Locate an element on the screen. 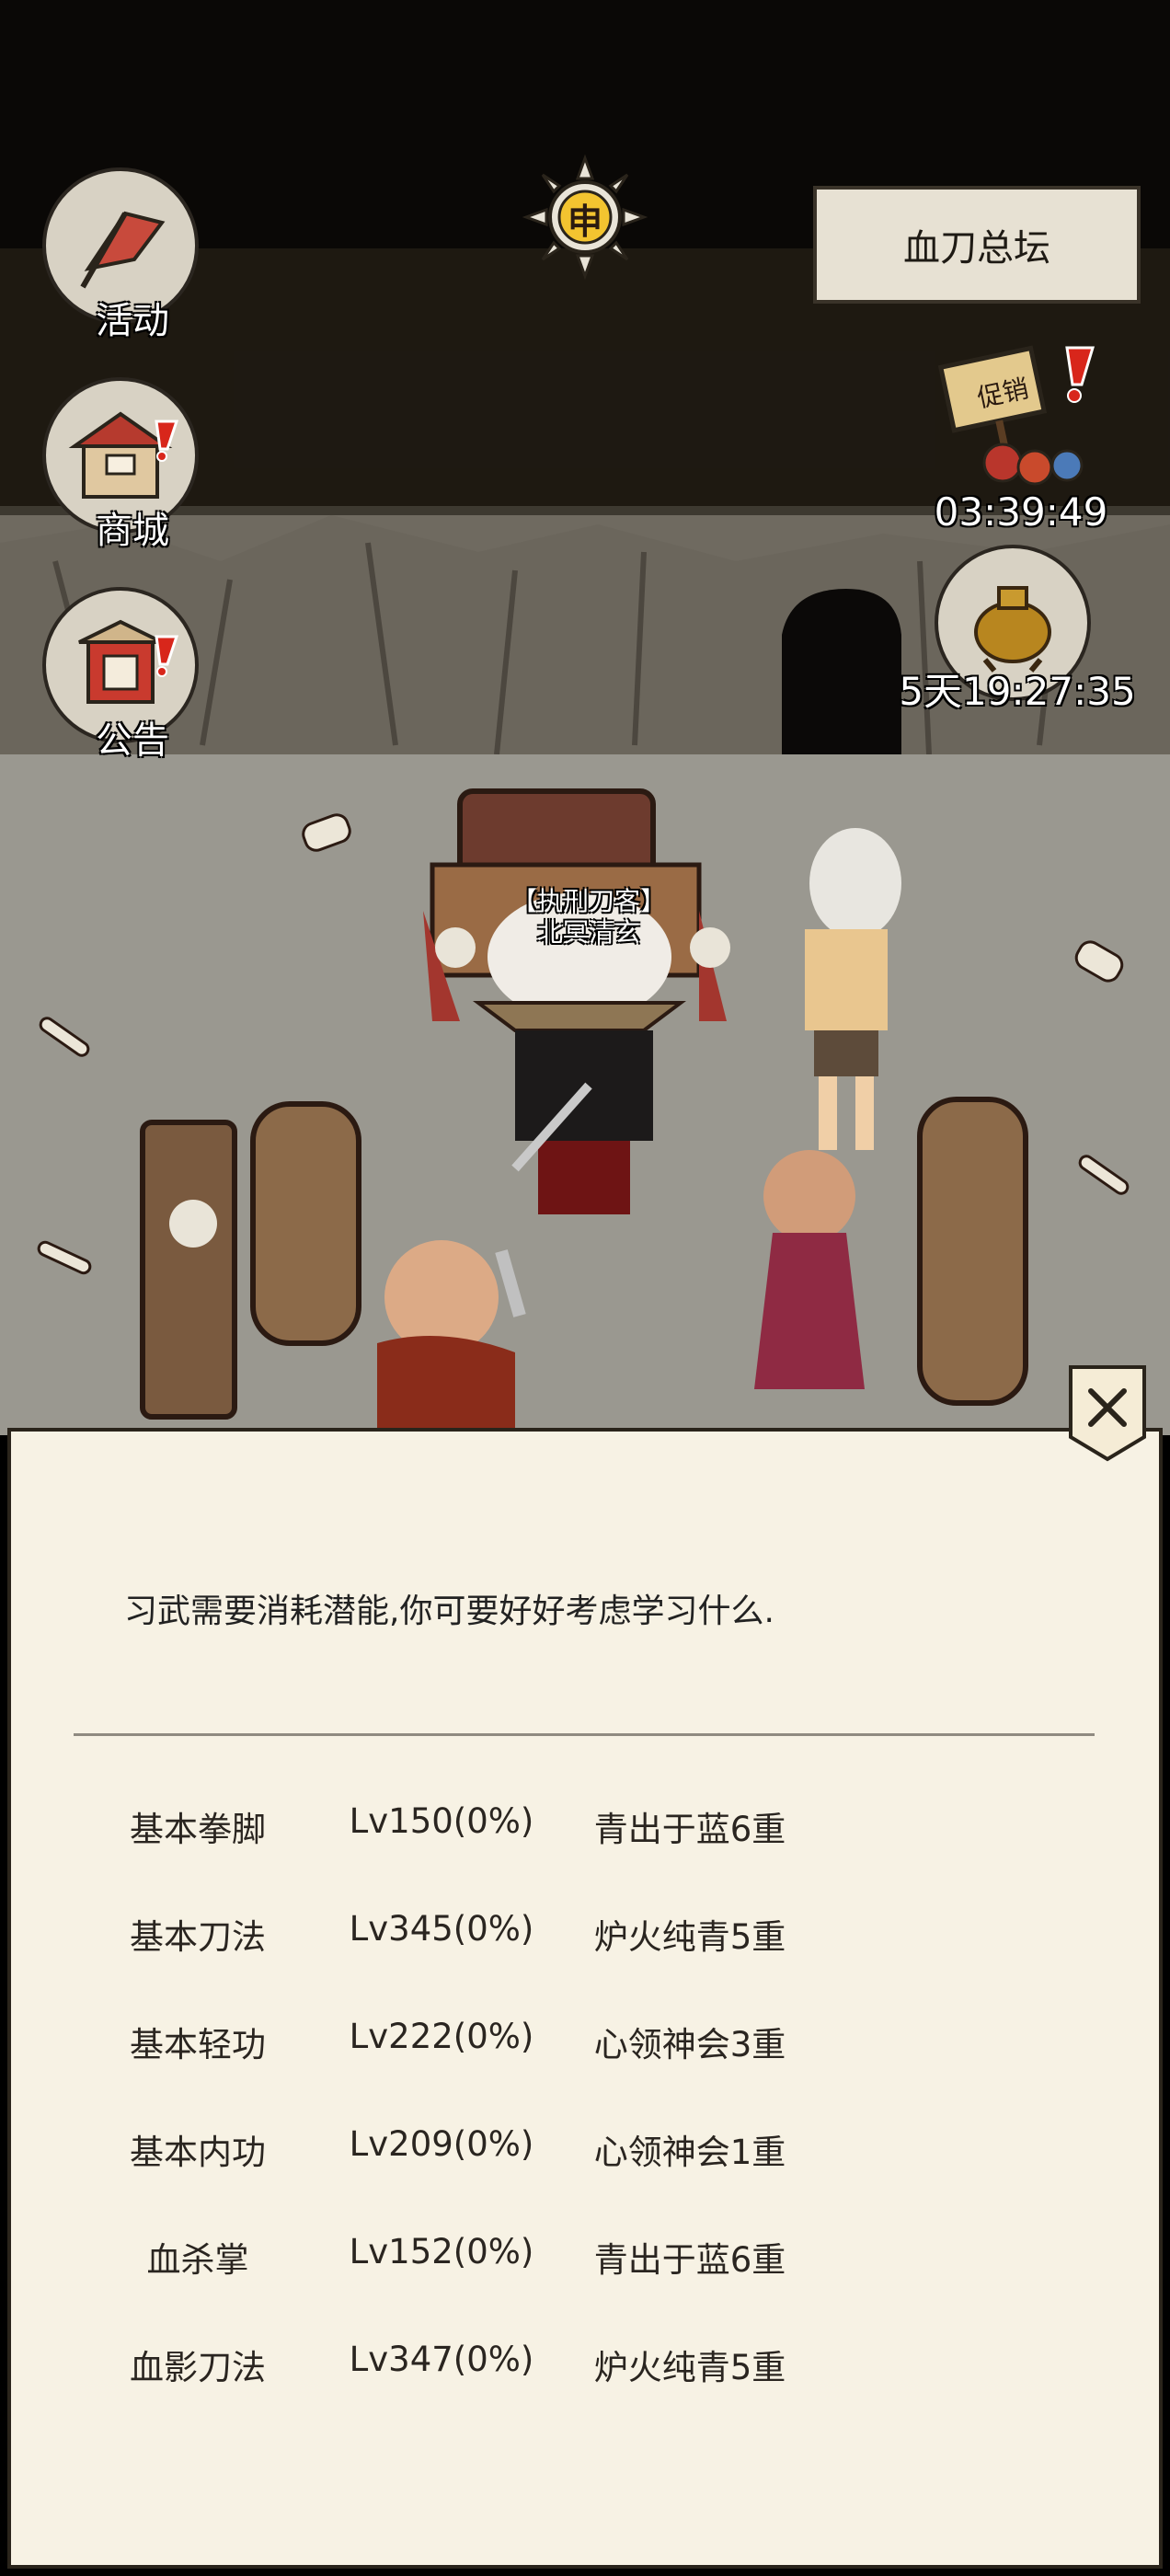 The width and height of the screenshot is (1170, 2576). skill-name: 血影刀法 is located at coordinates (198, 2367).